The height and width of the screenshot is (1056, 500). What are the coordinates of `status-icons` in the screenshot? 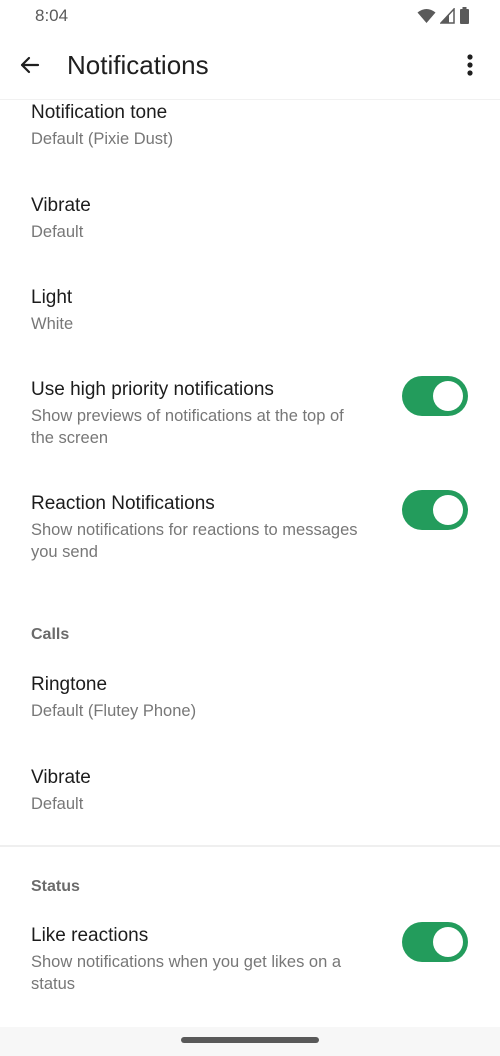 It's located at (443, 15).